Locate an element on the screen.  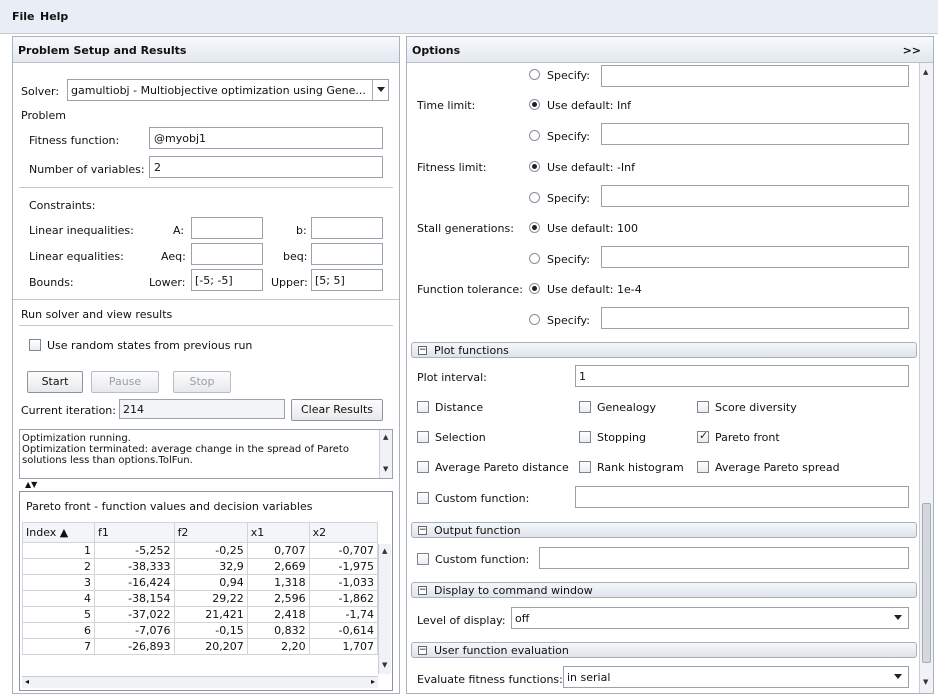
scrollbar-thumb is located at coordinates (926, 583).